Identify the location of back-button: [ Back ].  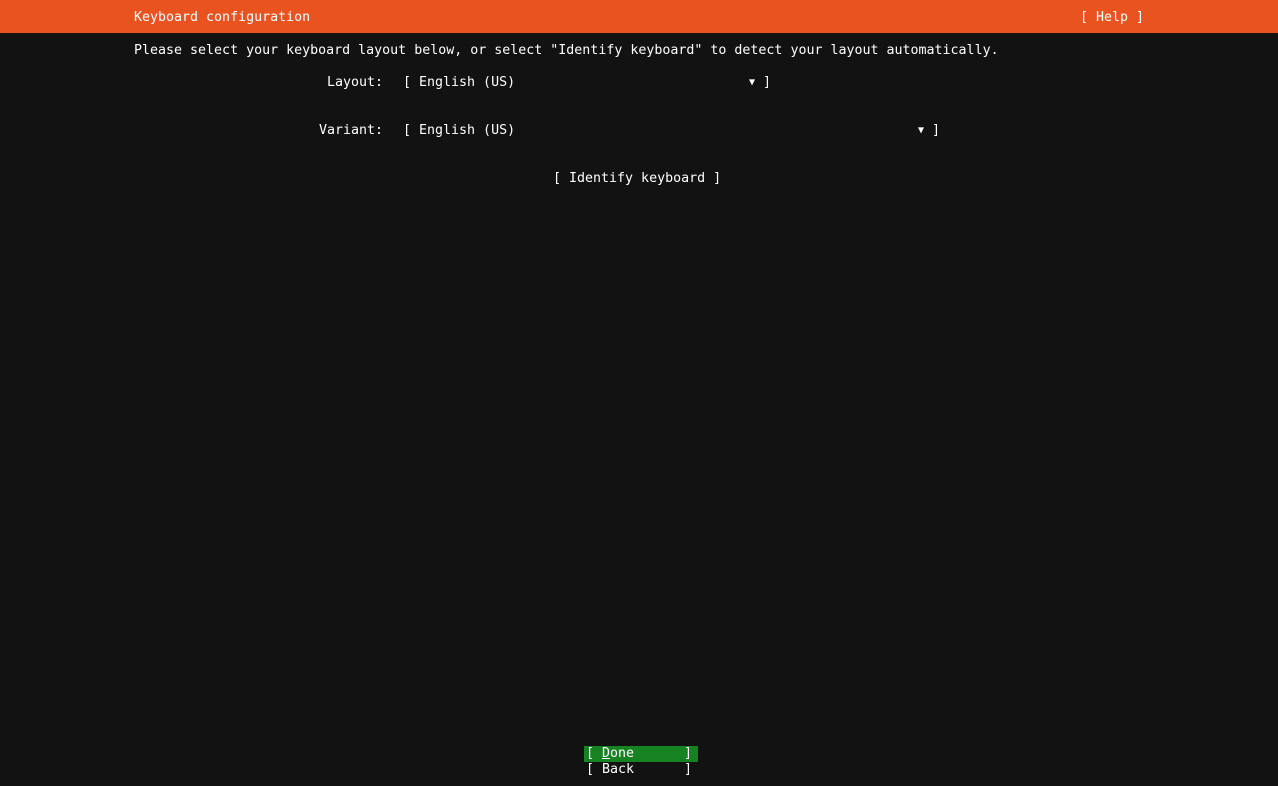
(641, 770).